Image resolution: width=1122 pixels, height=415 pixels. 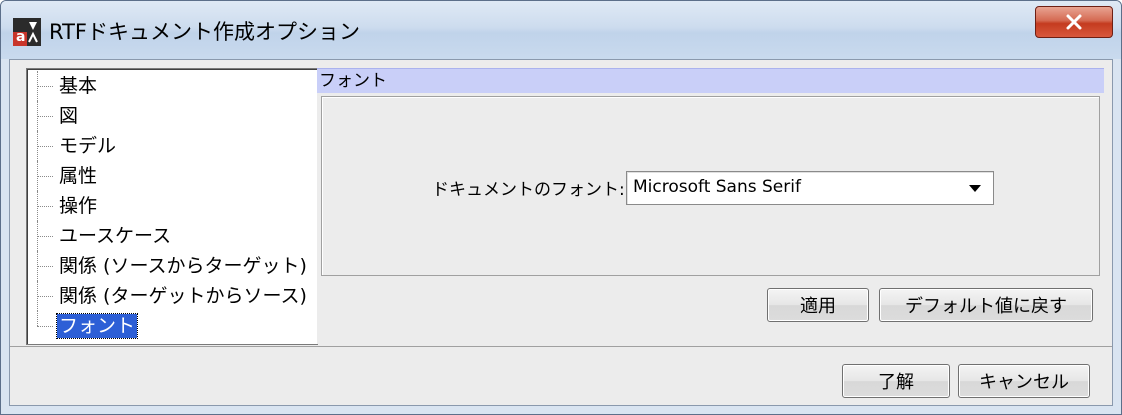 I want to click on tree-item-font: フォント, so click(x=173, y=326).